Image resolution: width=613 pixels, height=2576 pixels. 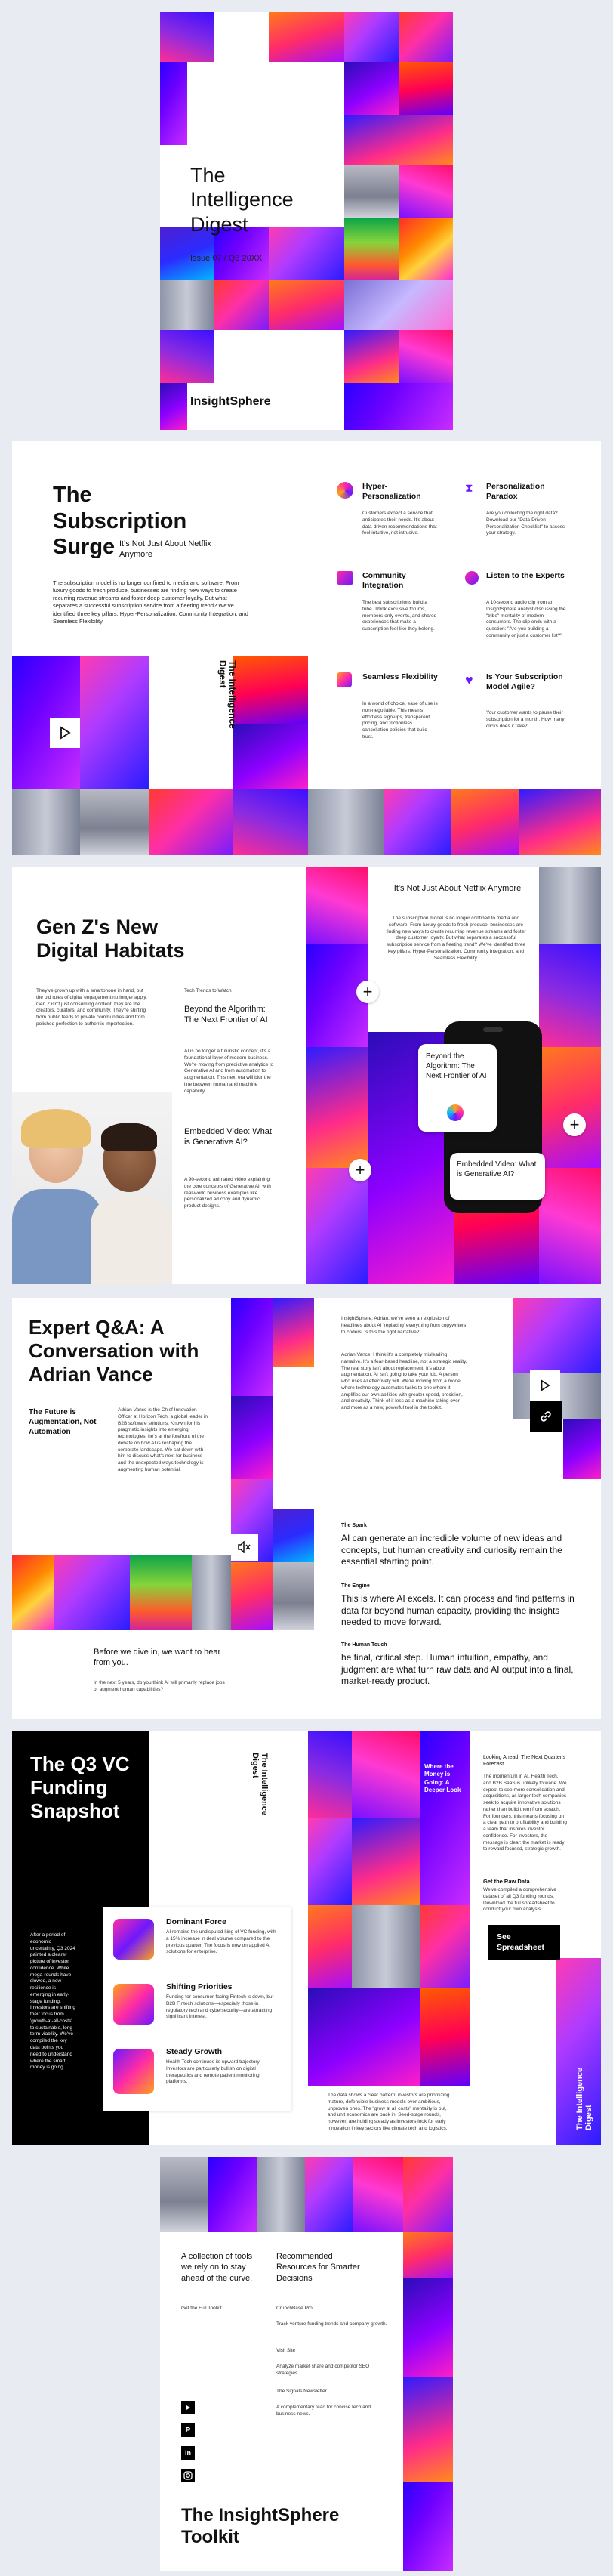 I want to click on vc-title-line: Funding, so click(x=69, y=1787).